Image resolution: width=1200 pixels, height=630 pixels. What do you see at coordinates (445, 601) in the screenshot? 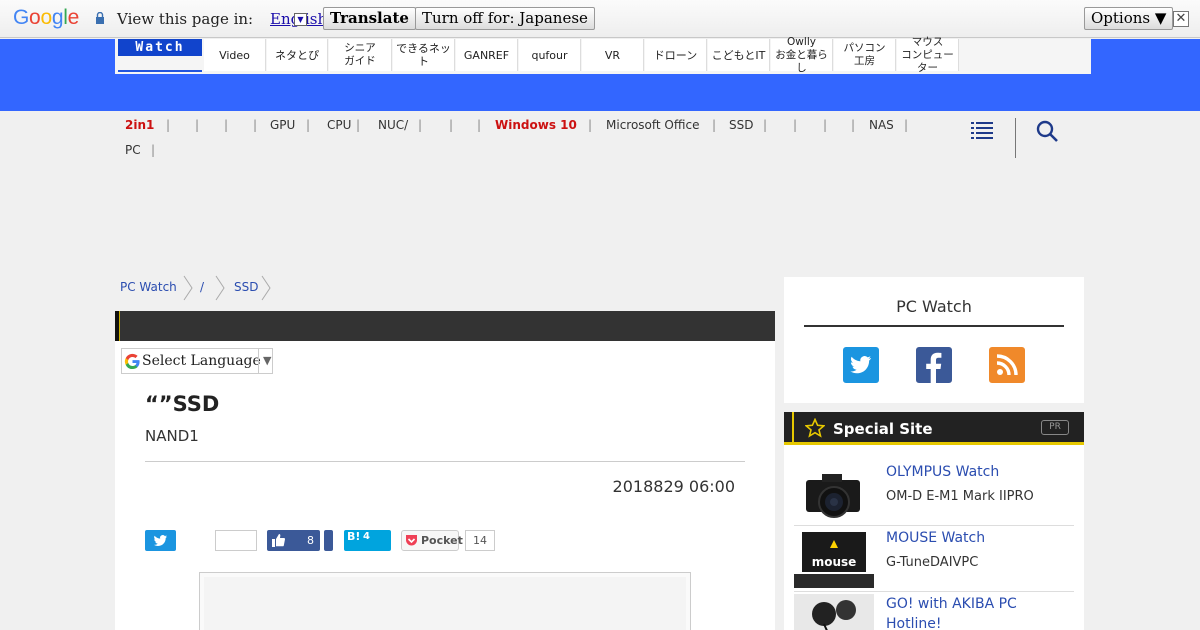
I see `article-image` at bounding box center [445, 601].